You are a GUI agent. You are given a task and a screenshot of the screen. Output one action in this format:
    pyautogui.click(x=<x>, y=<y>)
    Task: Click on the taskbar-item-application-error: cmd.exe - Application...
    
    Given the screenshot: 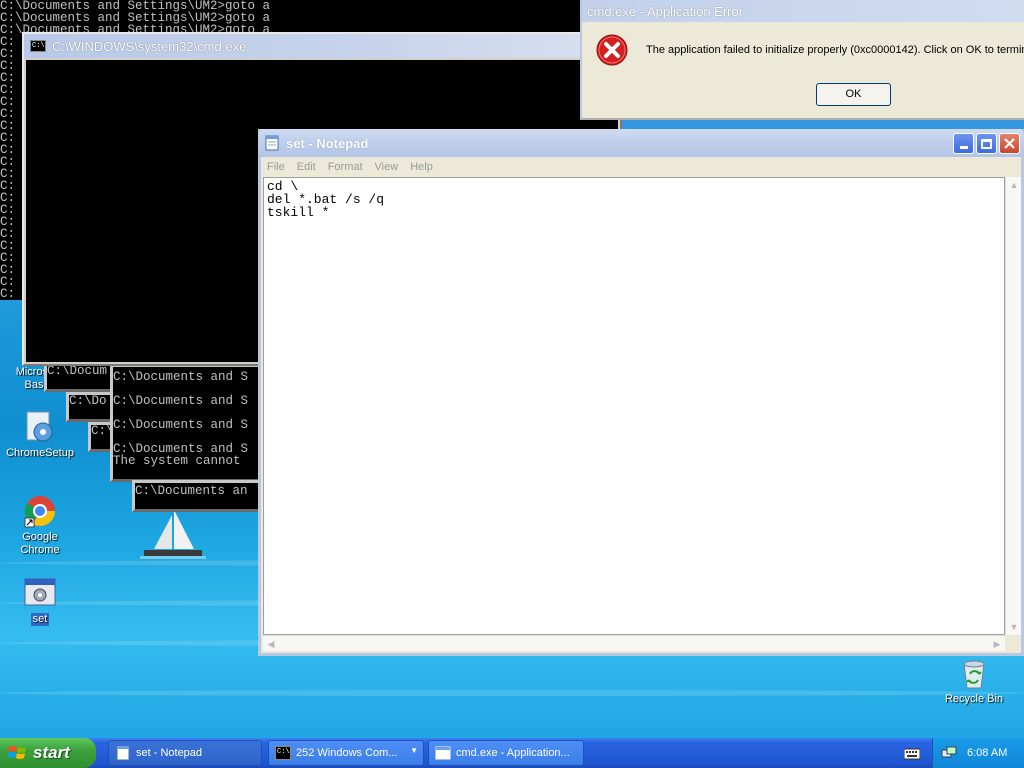 What is the action you would take?
    pyautogui.click(x=506, y=753)
    